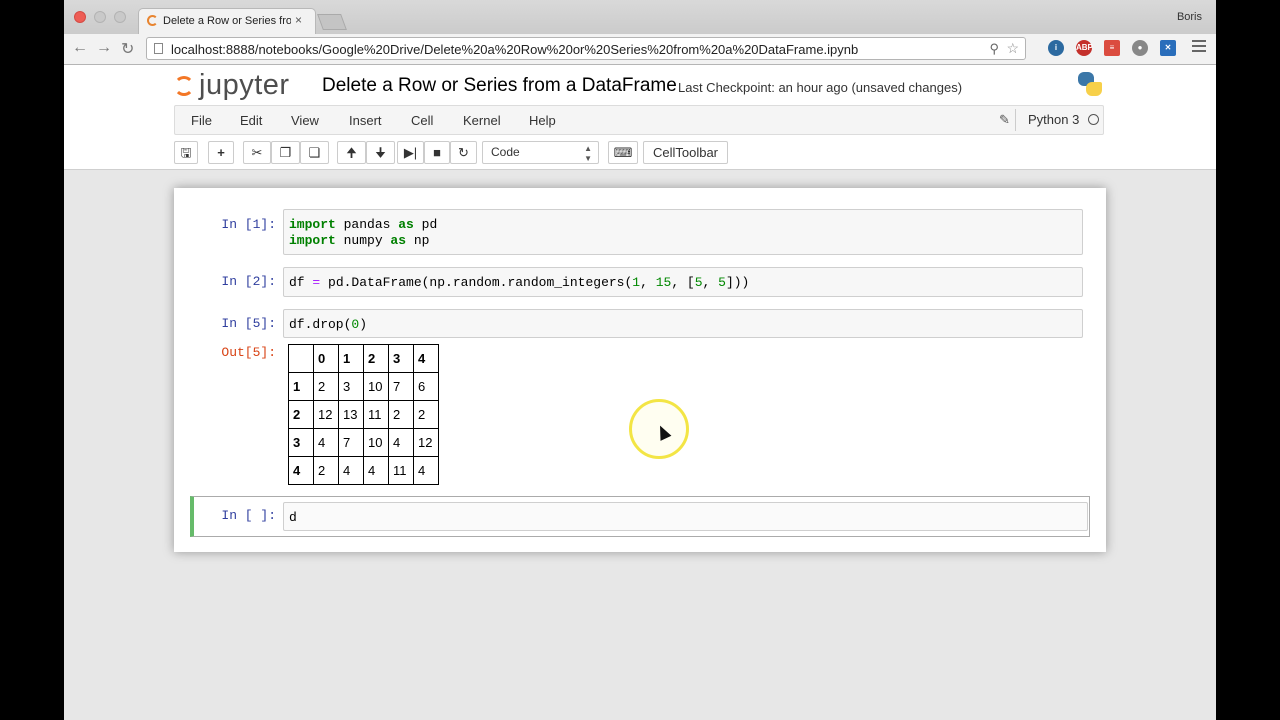 The height and width of the screenshot is (720, 1280). Describe the element at coordinates (301, 470) in the screenshot. I see `row-index-cell: 4` at that location.